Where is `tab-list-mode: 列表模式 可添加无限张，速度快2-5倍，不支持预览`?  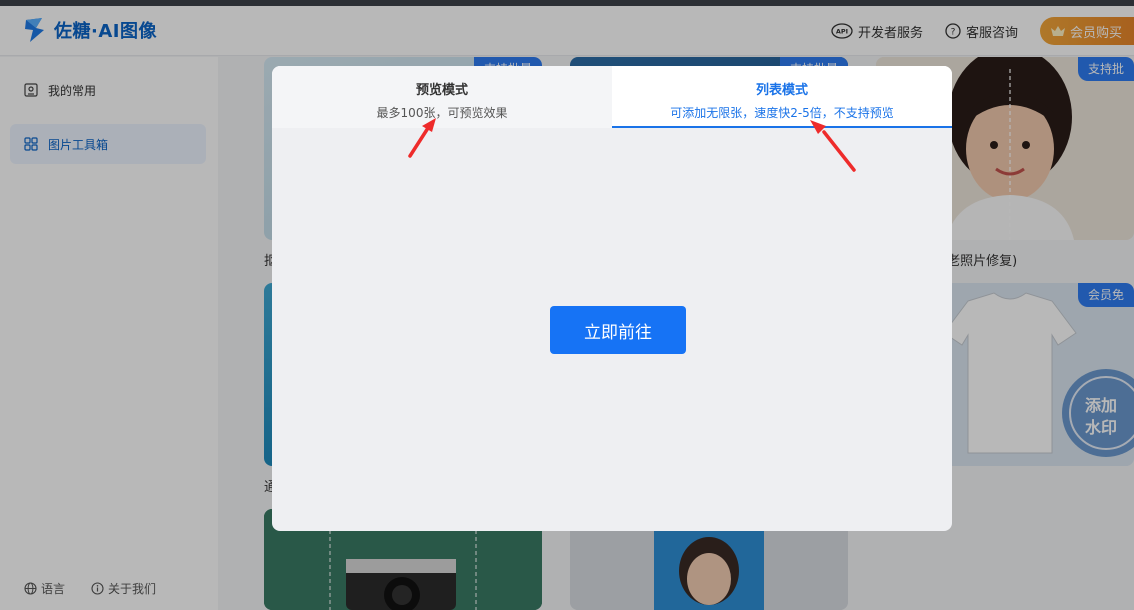 tab-list-mode: 列表模式 可添加无限张，速度快2-5倍，不支持预览 is located at coordinates (782, 97).